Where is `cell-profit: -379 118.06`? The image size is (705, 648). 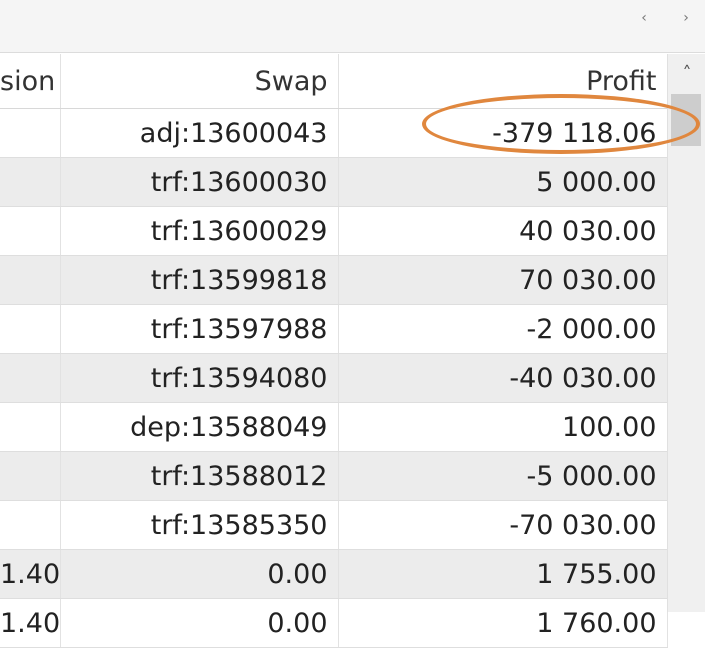
cell-profit: -379 118.06 is located at coordinates (503, 133).